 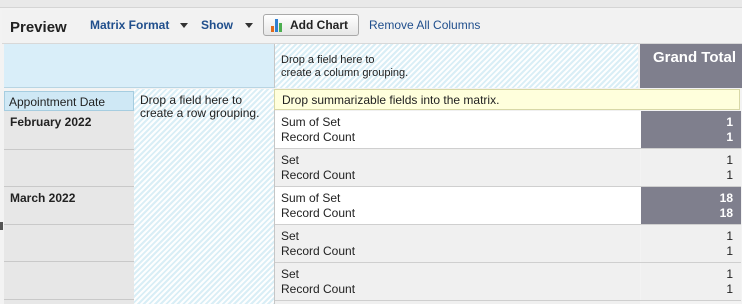 What do you see at coordinates (691, 206) in the screenshot?
I see `grand-total-cell: 18 18` at bounding box center [691, 206].